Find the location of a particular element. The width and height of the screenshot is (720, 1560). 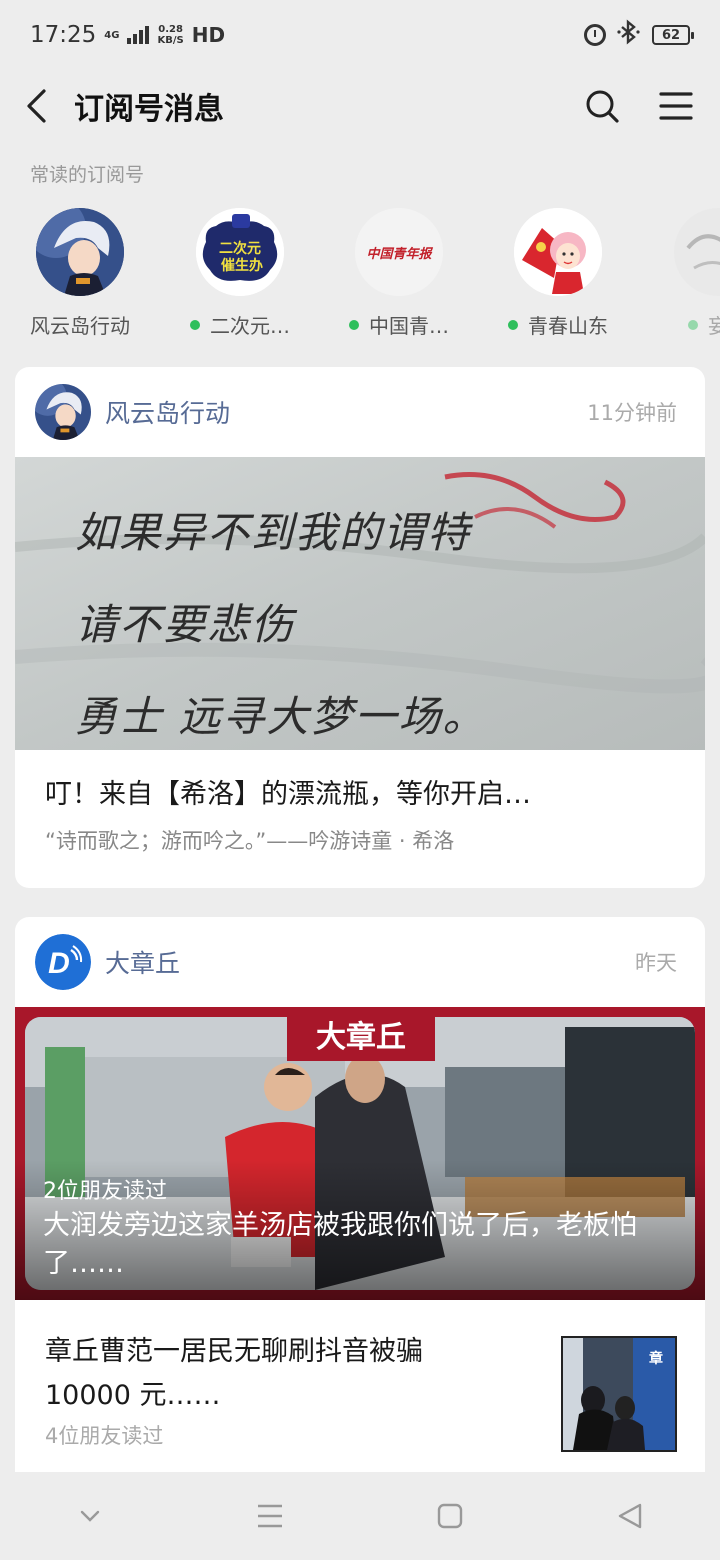

menu-lines-icon is located at coordinates (270, 1516).